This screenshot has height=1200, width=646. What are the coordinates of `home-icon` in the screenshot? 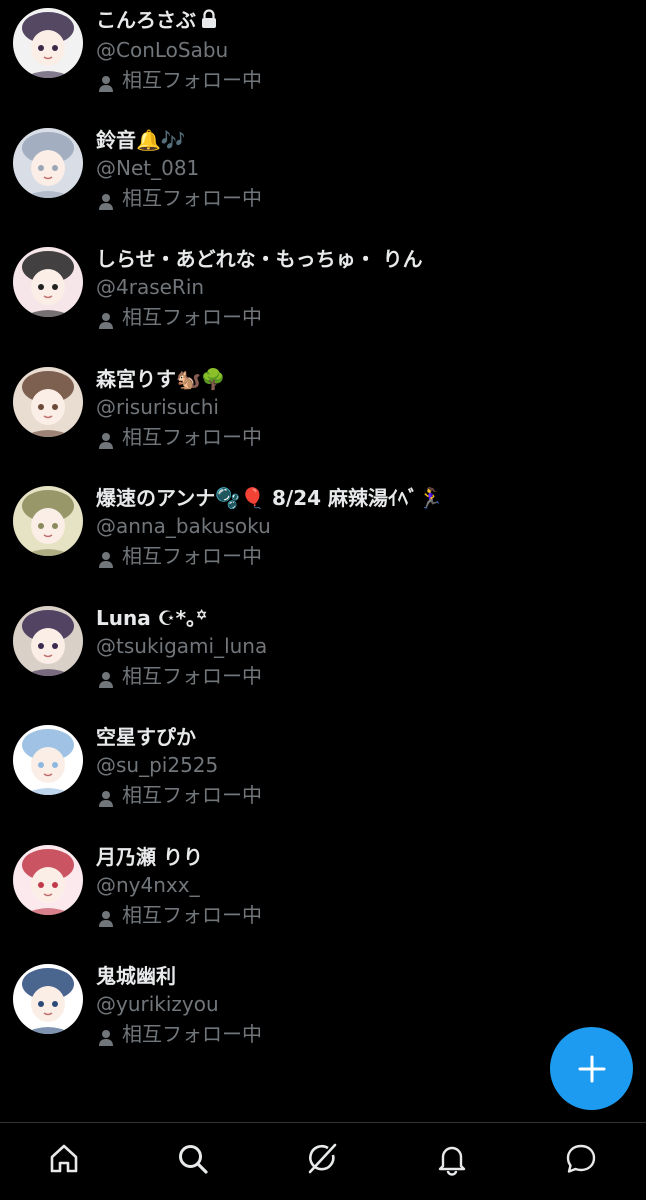 It's located at (64, 1158).